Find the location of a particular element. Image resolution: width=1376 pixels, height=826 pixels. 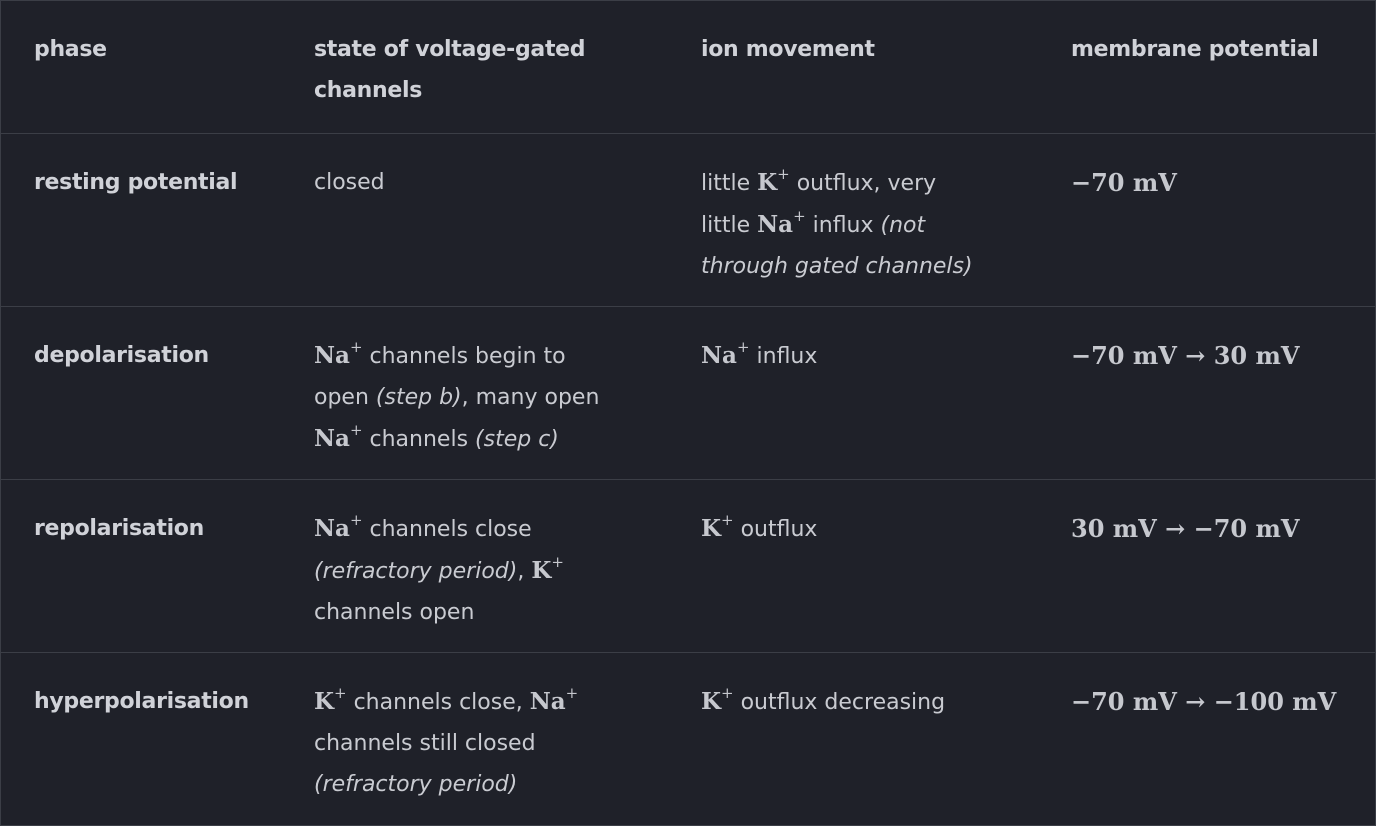

state-text: channels close is located at coordinates (447, 529).